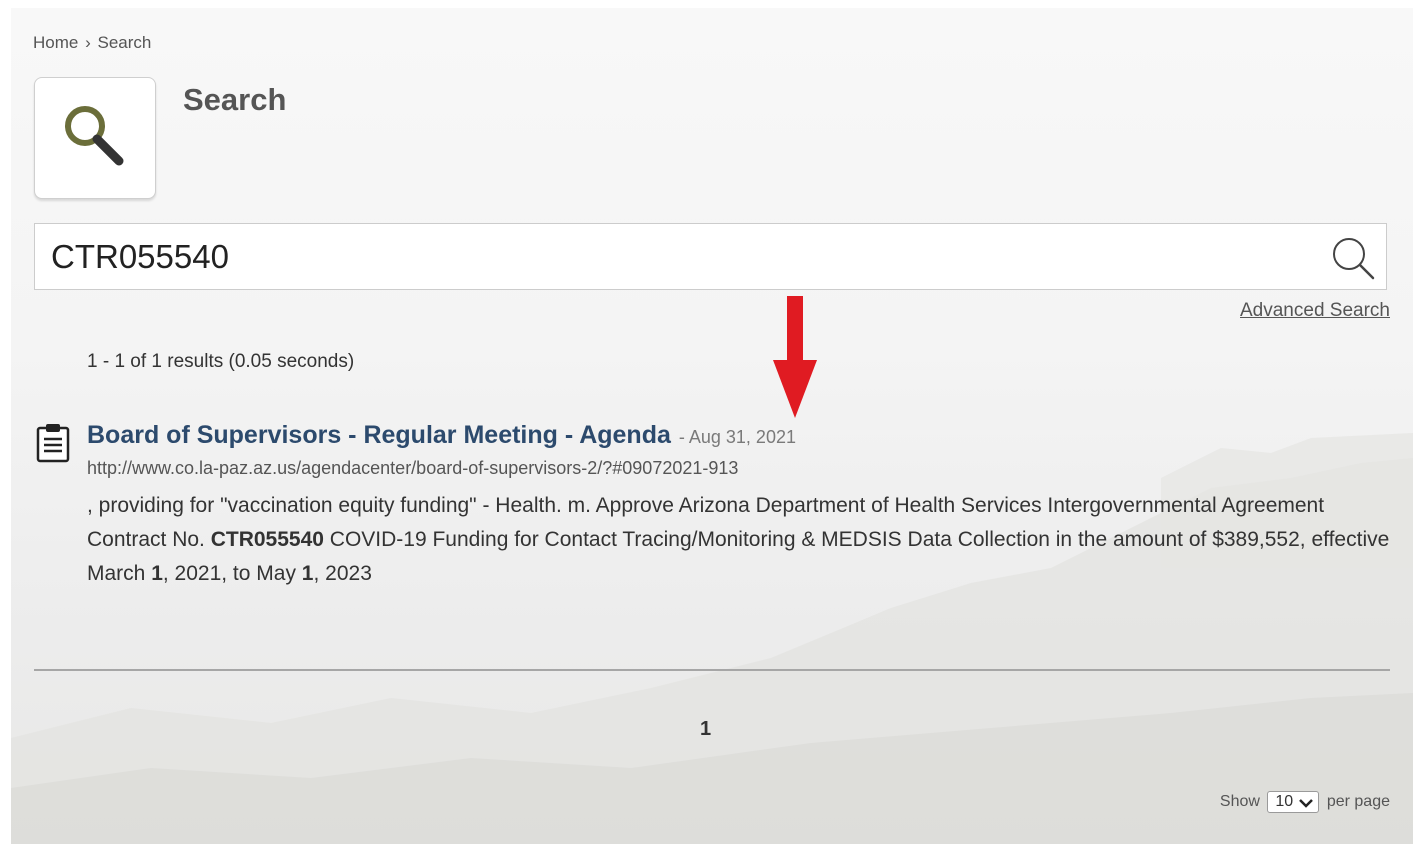  I want to click on search-input, so click(670, 256).